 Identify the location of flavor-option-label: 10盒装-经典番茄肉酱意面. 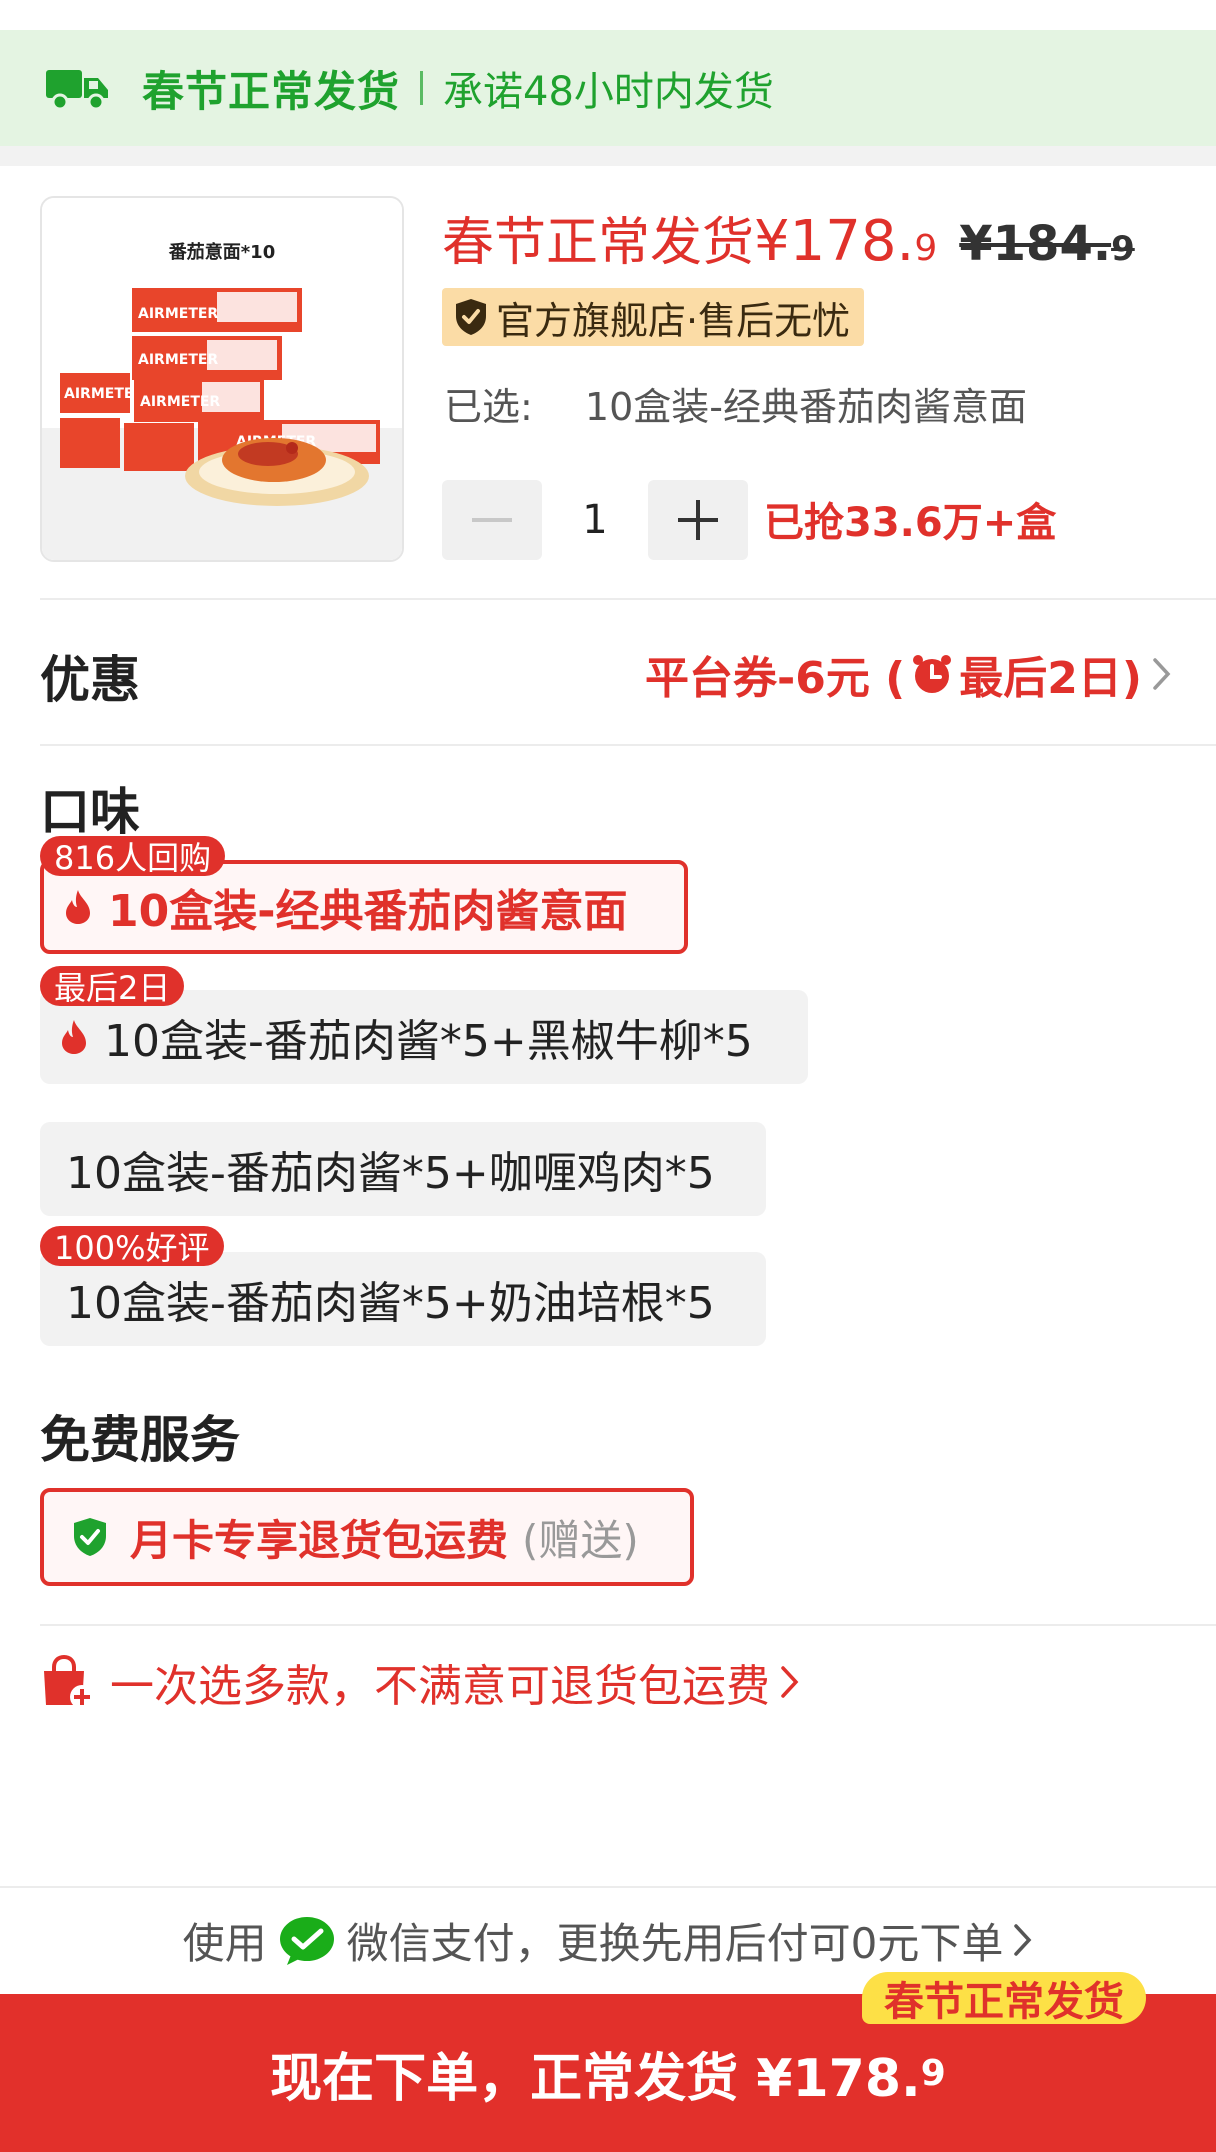
(368, 911).